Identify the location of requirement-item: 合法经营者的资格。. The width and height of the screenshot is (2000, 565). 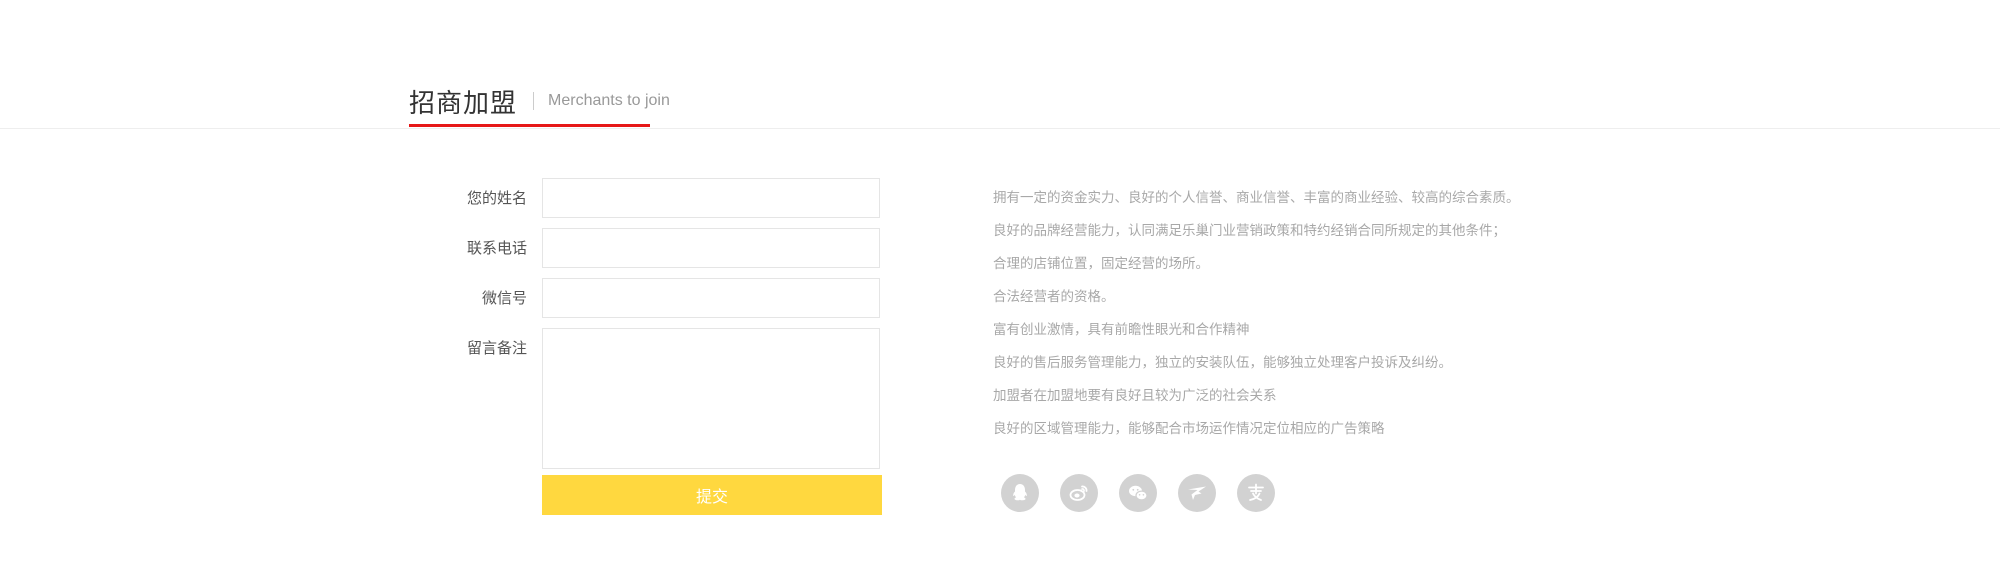
(1054, 297).